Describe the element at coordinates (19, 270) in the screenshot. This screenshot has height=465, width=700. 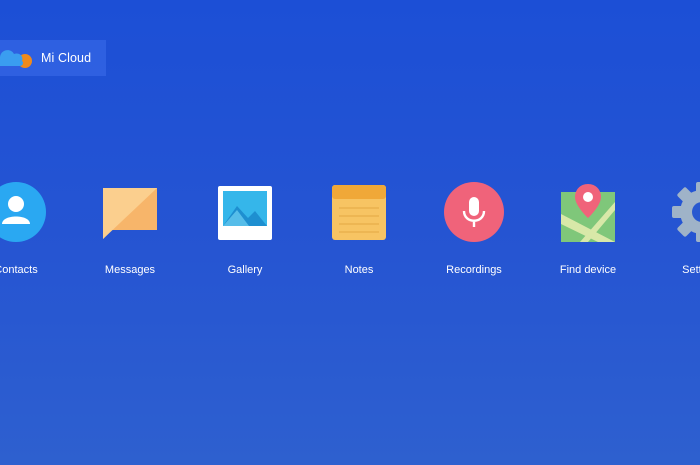
I see `app-label-contacts: Contacts` at that location.